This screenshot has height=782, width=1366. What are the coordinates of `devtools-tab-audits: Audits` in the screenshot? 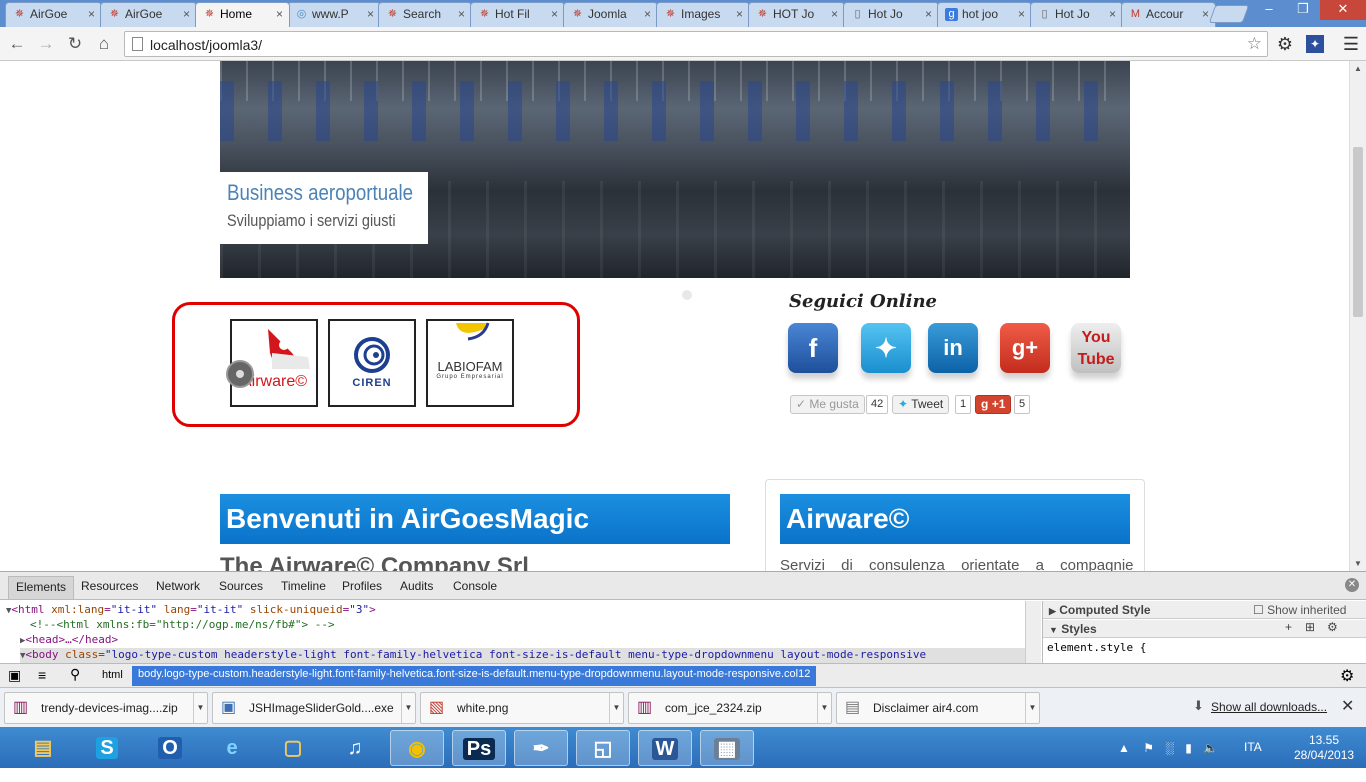 It's located at (416, 586).